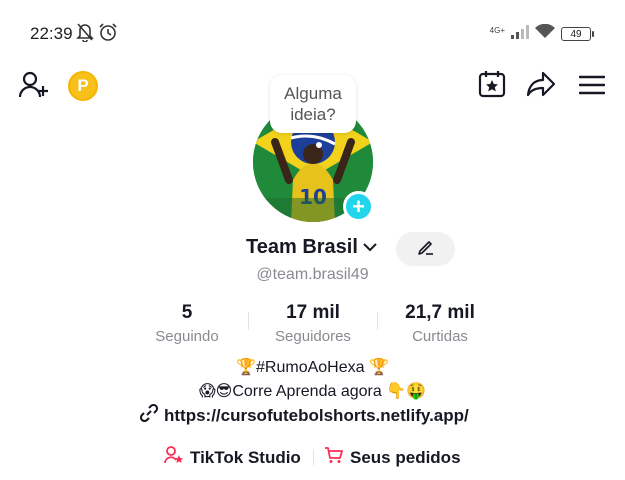 This screenshot has height=480, width=625. Describe the element at coordinates (51, 33) in the screenshot. I see `status-time: 22:39` at that location.